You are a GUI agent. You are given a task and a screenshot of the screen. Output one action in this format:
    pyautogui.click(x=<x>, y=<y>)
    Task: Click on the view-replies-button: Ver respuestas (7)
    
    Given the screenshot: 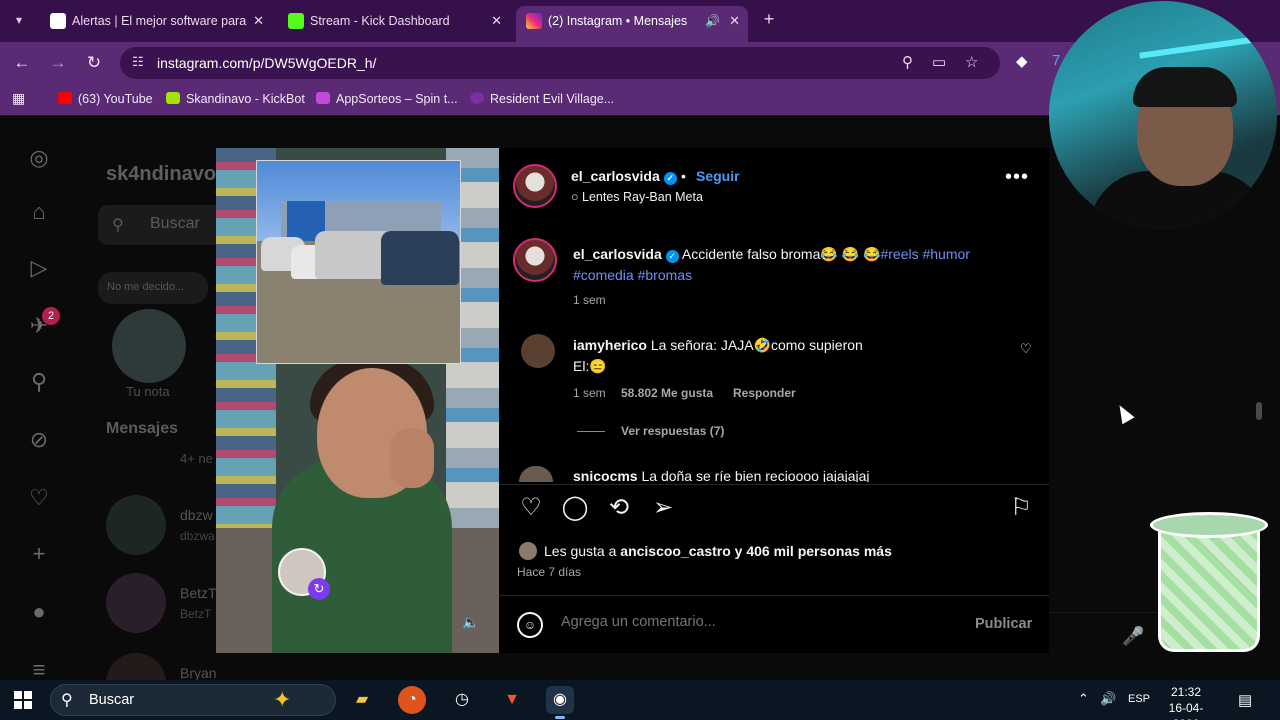 What is the action you would take?
    pyautogui.click(x=672, y=431)
    